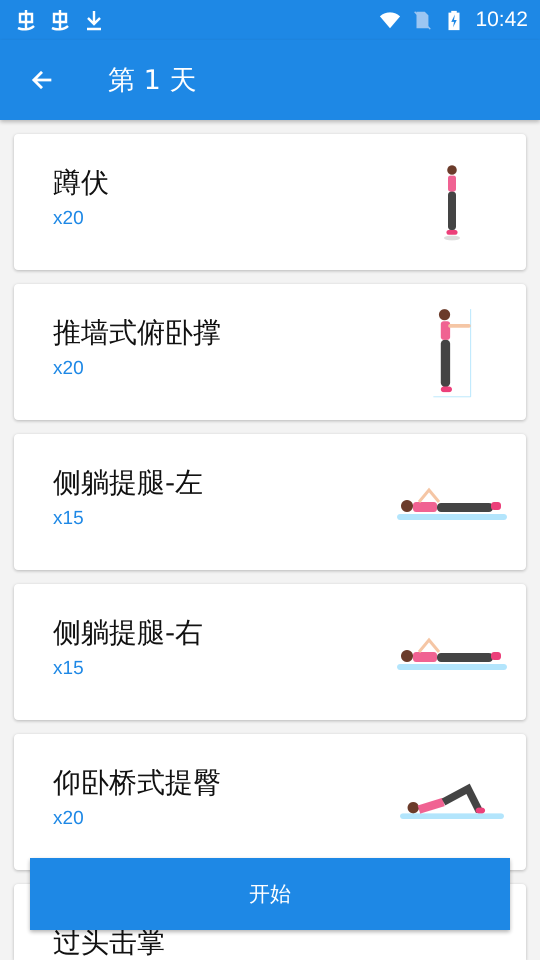  I want to click on screen-title: 第 1 天, so click(152, 81).